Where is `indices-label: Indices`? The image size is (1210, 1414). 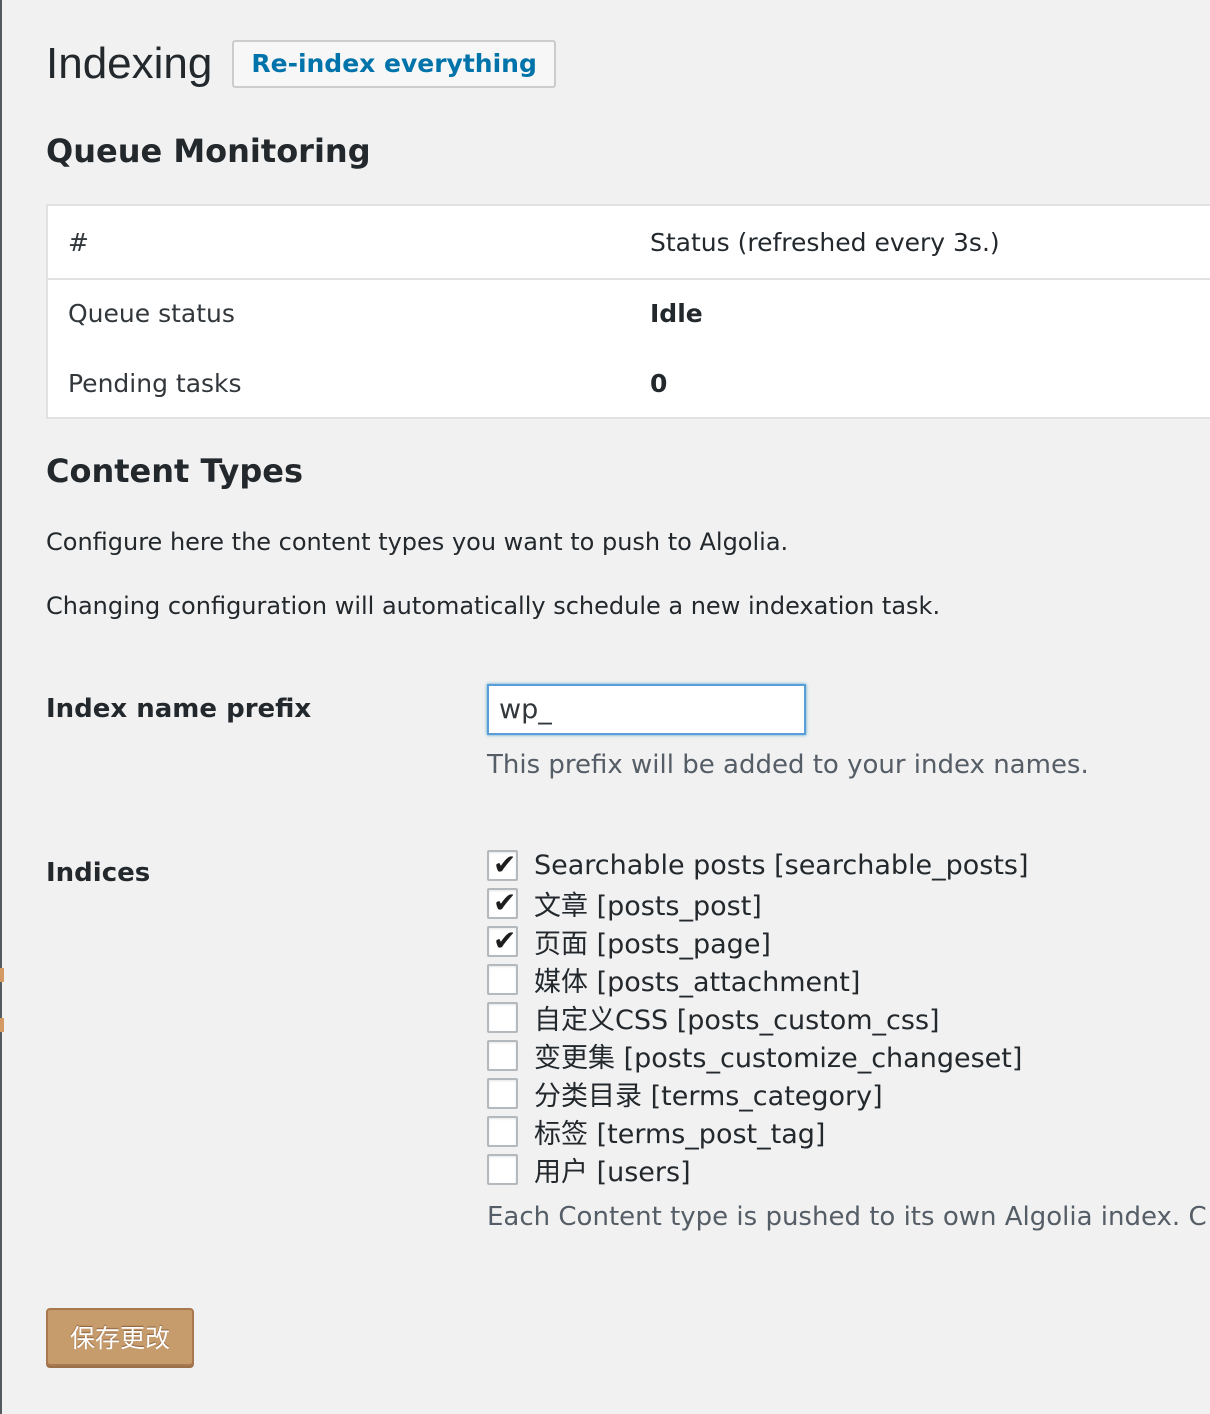
indices-label: Indices is located at coordinates (98, 873).